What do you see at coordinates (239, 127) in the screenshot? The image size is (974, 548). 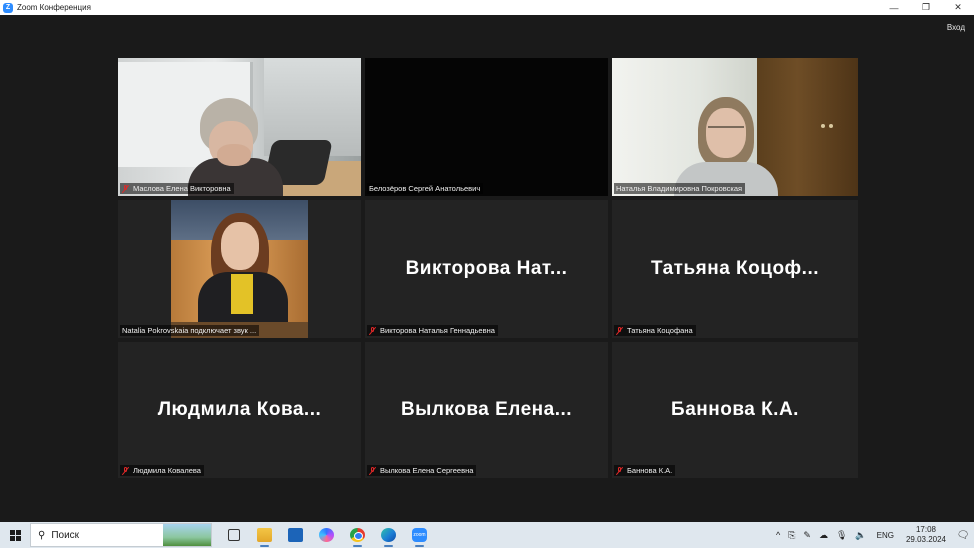 I see `participant-tile: Маслова Елена Викторовна` at bounding box center [239, 127].